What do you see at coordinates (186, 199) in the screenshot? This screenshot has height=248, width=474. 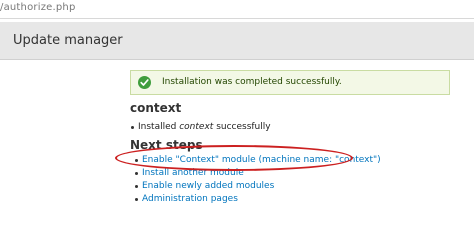 I see `administration-pages-link: Administration pages` at bounding box center [186, 199].